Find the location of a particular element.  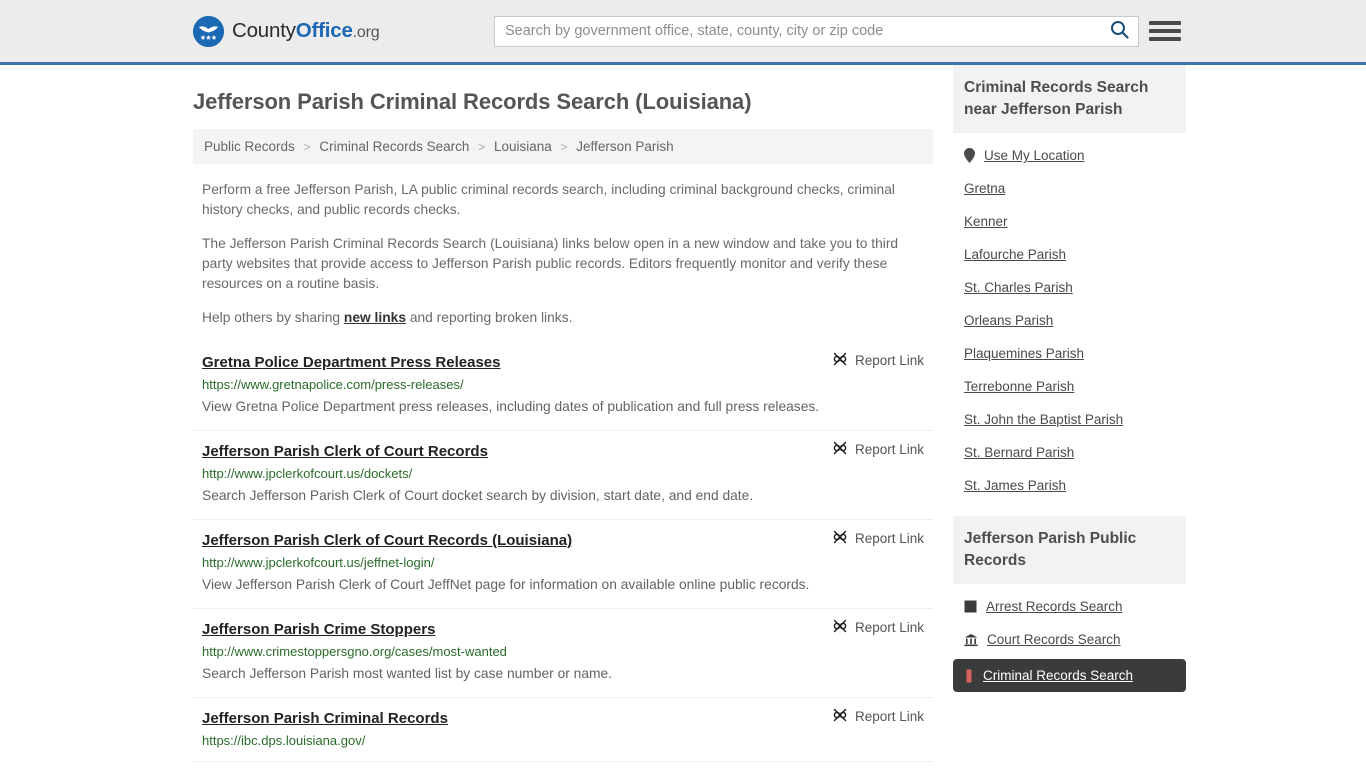

site-logo: CountyOffice.org is located at coordinates (286, 31).